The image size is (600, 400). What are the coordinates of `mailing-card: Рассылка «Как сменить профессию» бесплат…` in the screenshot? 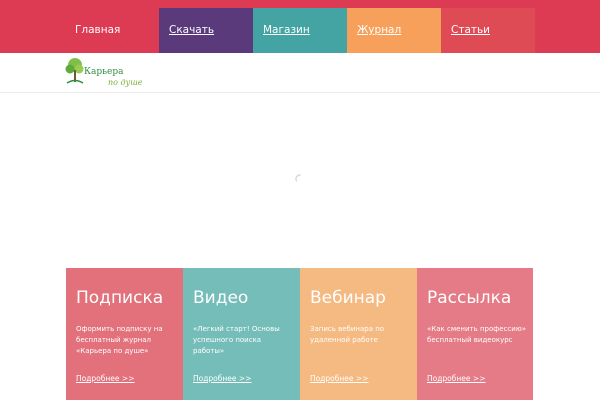 It's located at (475, 334).